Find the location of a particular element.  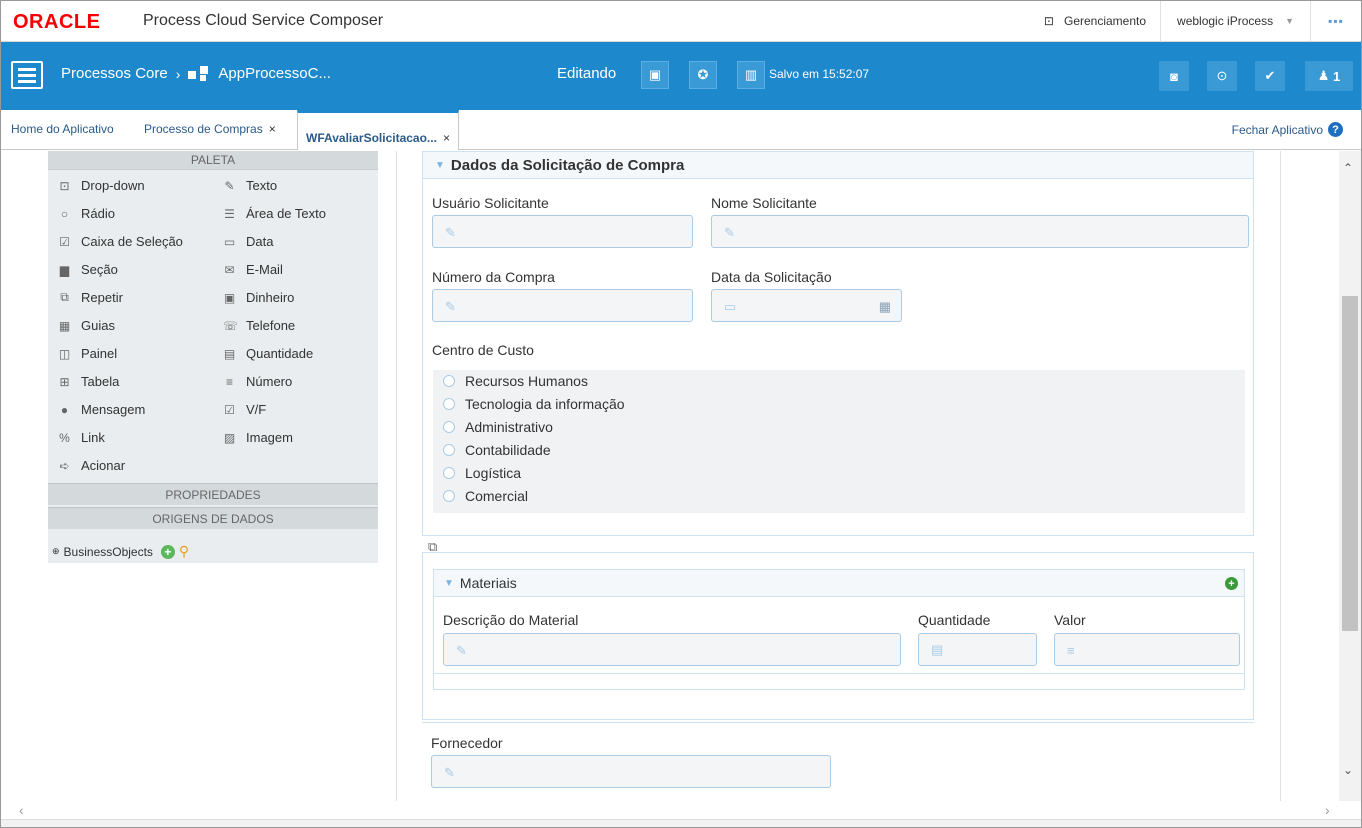

delete-button: ▥ is located at coordinates (751, 75).